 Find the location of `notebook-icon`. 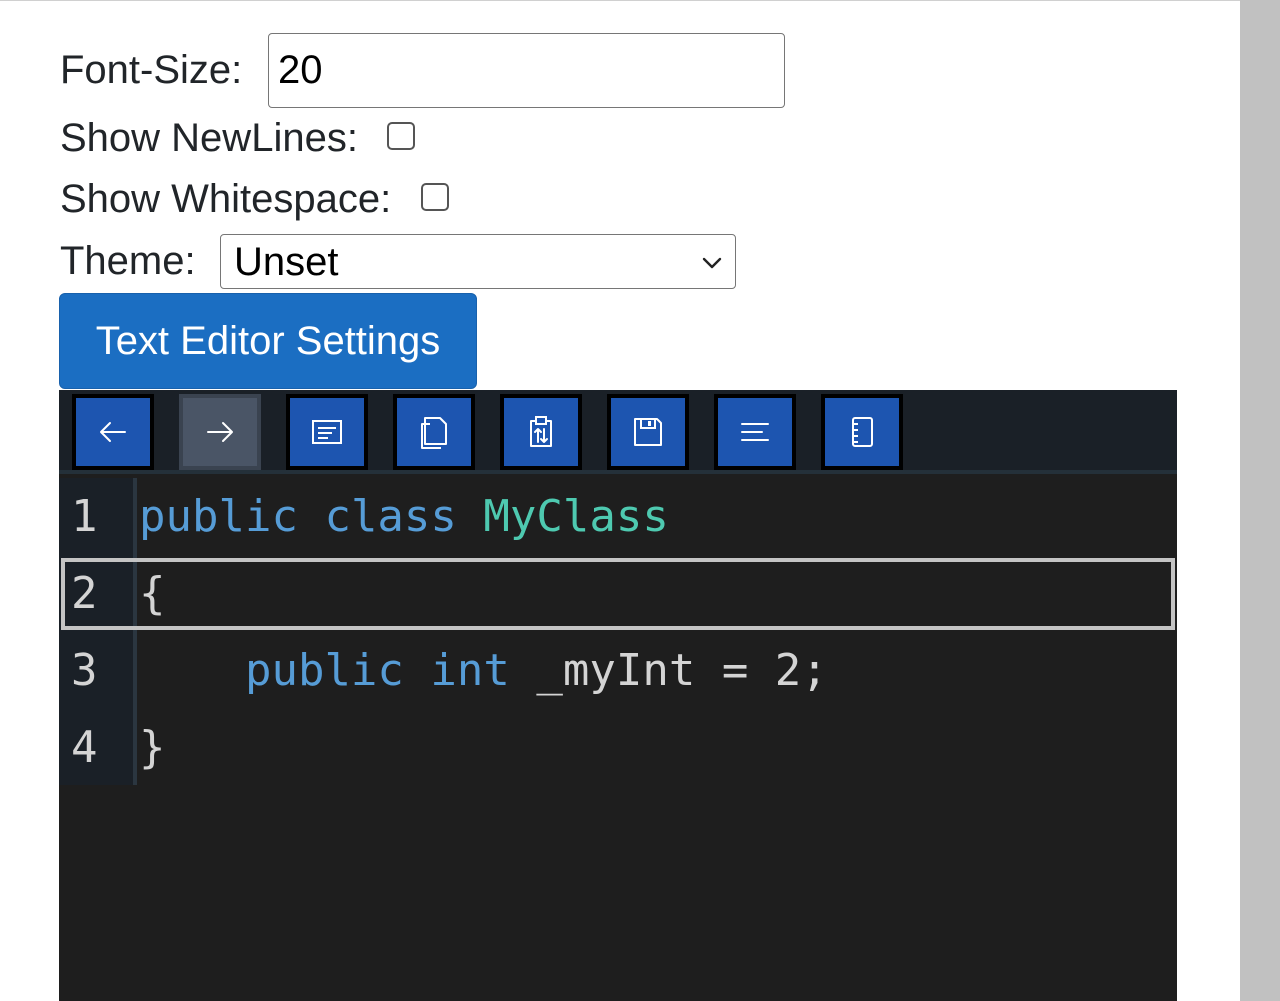

notebook-icon is located at coordinates (862, 432).